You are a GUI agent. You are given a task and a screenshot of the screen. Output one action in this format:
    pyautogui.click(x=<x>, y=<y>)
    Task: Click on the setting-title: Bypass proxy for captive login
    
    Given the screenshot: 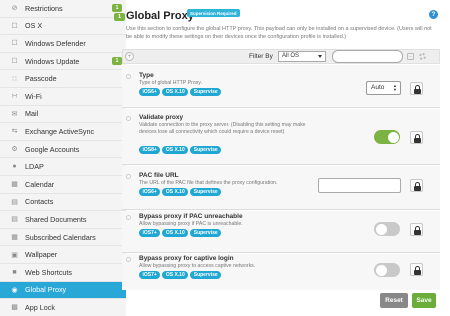 What is the action you would take?
    pyautogui.click(x=186, y=258)
    